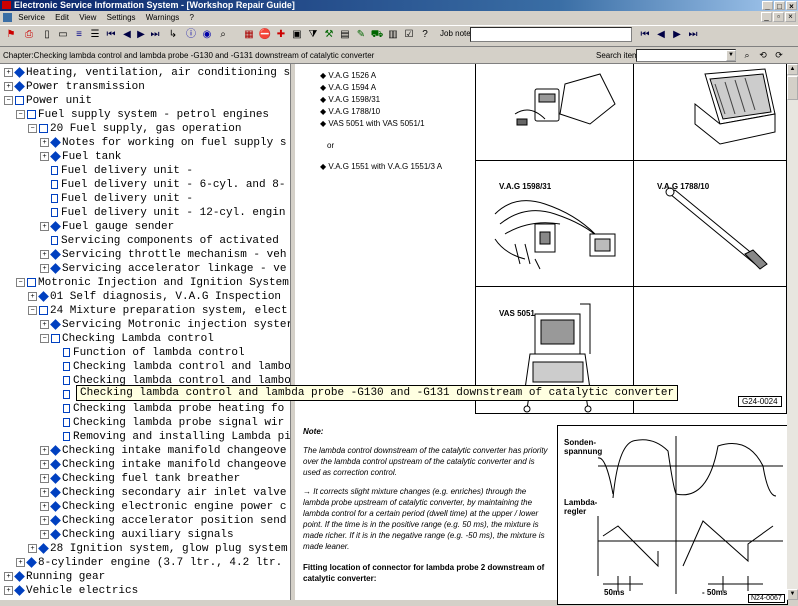  Describe the element at coordinates (778, 17) in the screenshot. I see `child-restore-button: ▫` at that location.